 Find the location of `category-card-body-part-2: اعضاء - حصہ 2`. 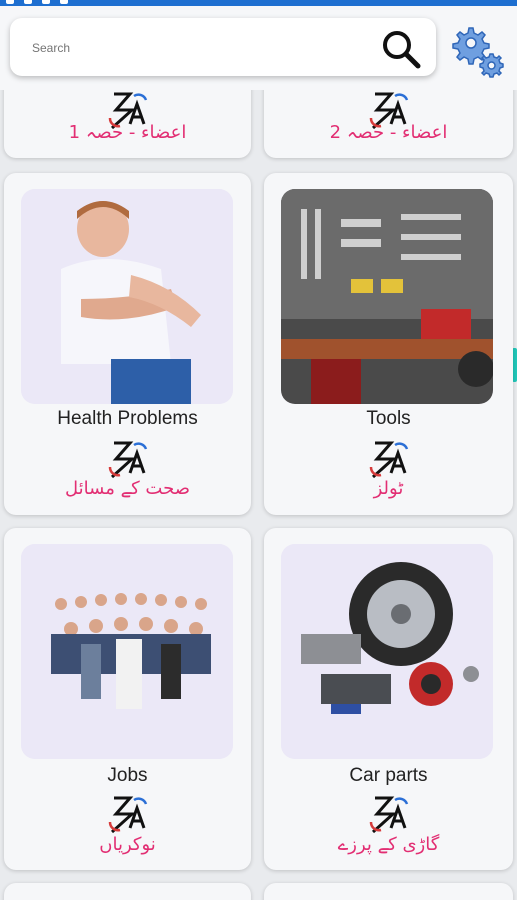

category-card-body-part-2: اعضاء - حصہ 2 is located at coordinates (388, 124).